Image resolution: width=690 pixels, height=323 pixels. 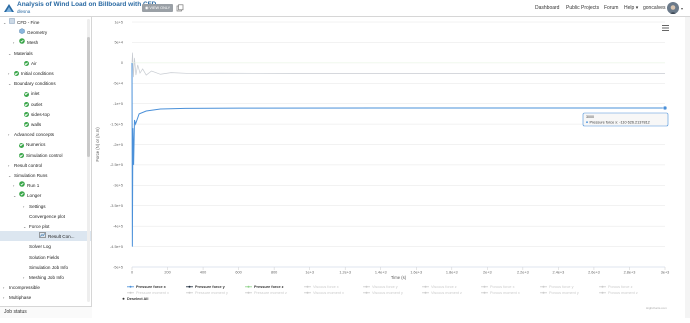 What do you see at coordinates (211, 293) in the screenshot?
I see `legend-item: Pressure moment y` at bounding box center [211, 293].